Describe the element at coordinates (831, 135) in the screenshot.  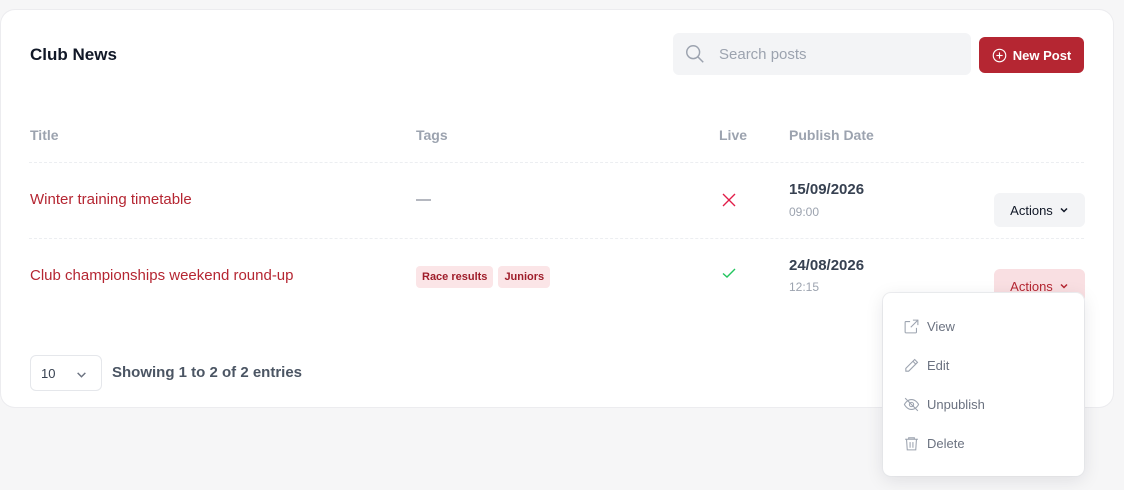
I see `column-header-publish-date: Publish Date` at that location.